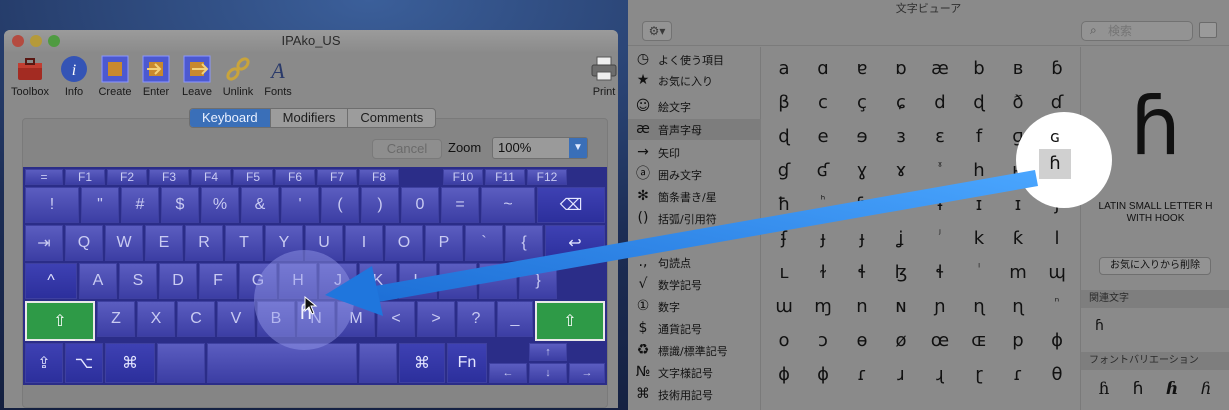 The image size is (1229, 410). I want to click on arrow-up-key: ↑, so click(548, 352).